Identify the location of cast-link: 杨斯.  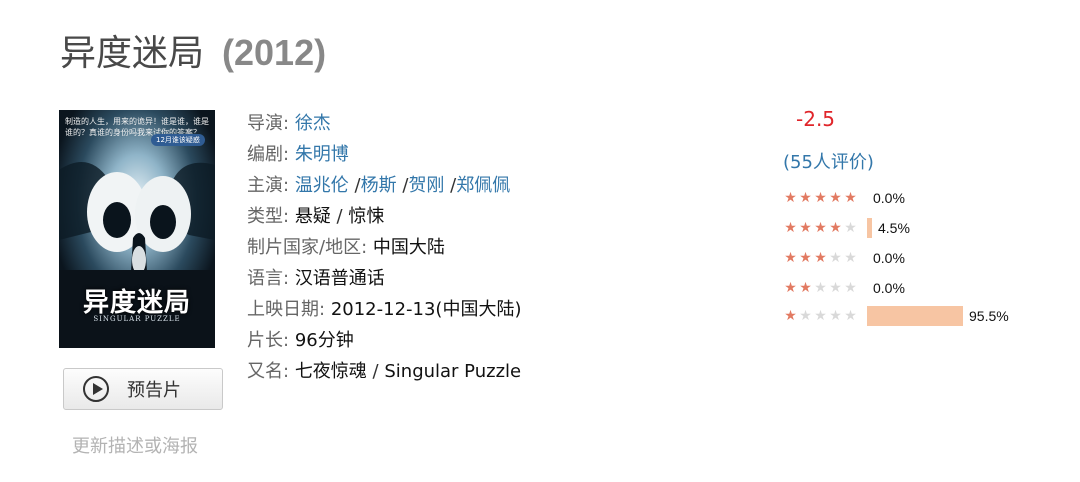
(379, 185).